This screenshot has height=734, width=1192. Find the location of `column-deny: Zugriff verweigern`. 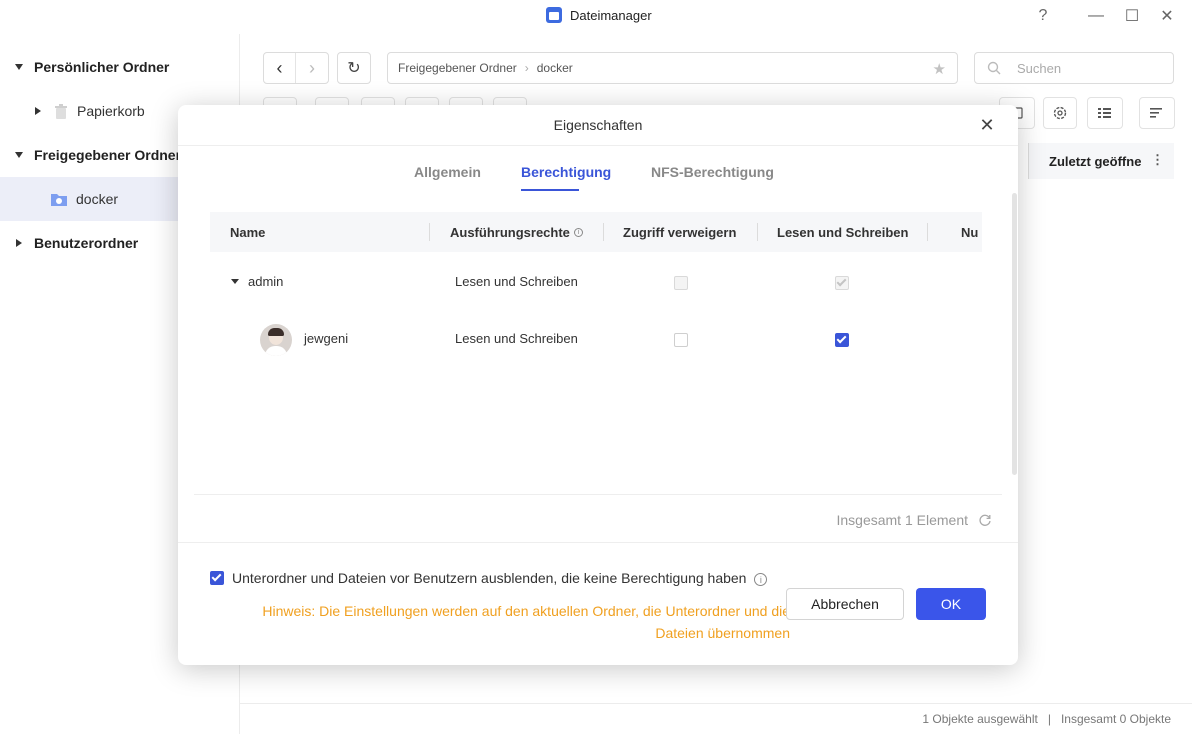

column-deny: Zugriff verweigern is located at coordinates (679, 232).